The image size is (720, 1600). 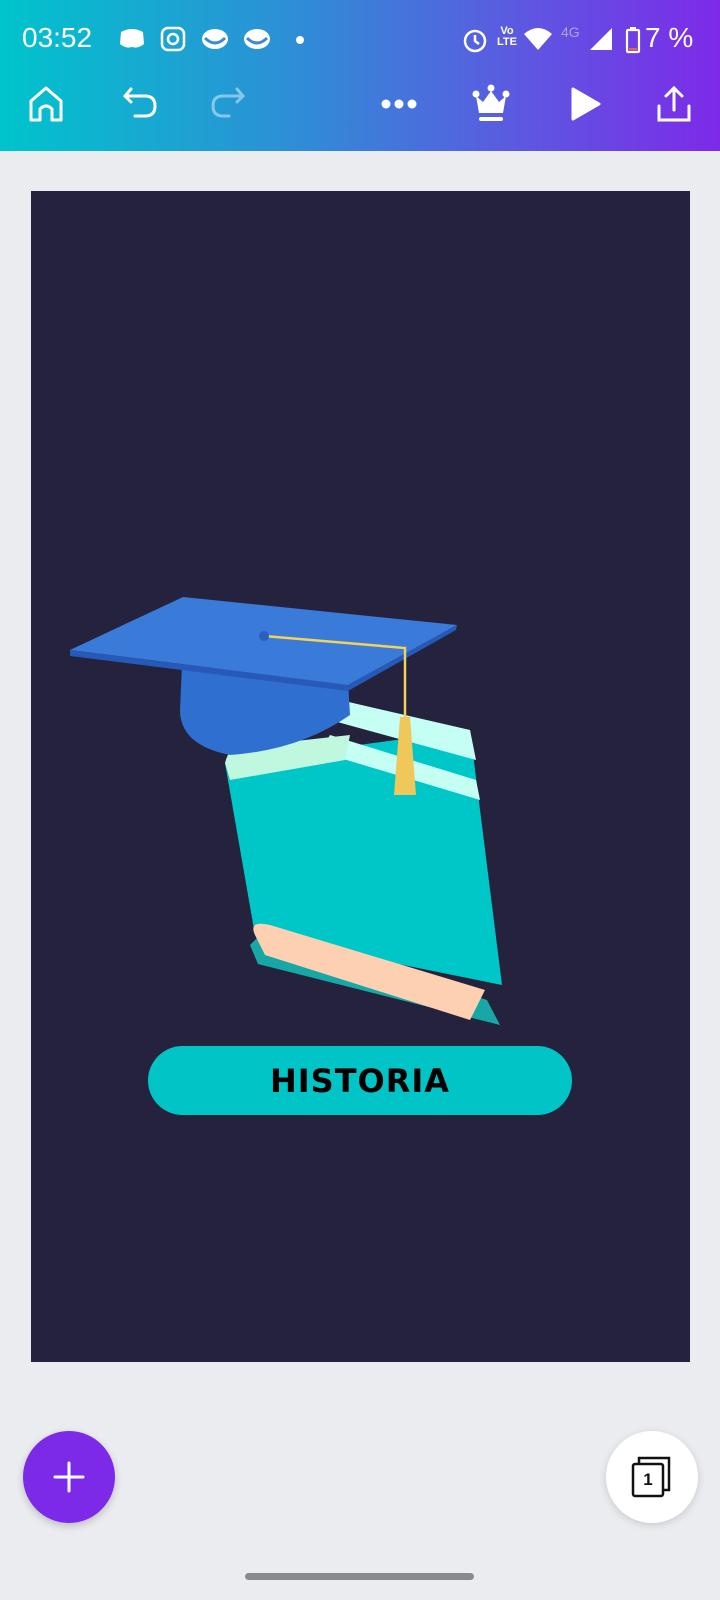 I want to click on share-icon, so click(x=674, y=103).